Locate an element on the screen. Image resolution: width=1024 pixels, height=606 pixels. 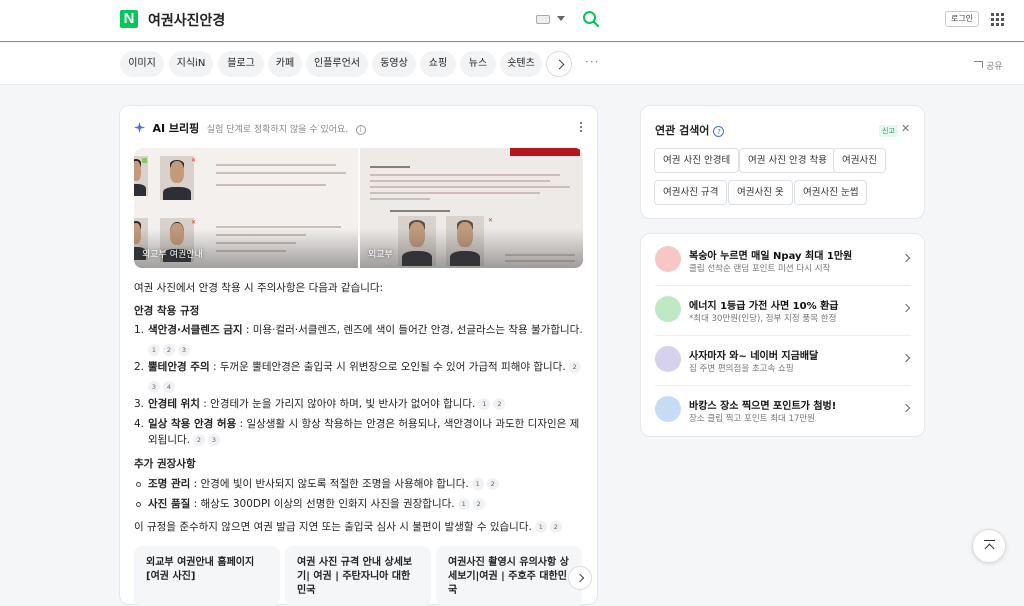
more-options-icon is located at coordinates (581, 128).